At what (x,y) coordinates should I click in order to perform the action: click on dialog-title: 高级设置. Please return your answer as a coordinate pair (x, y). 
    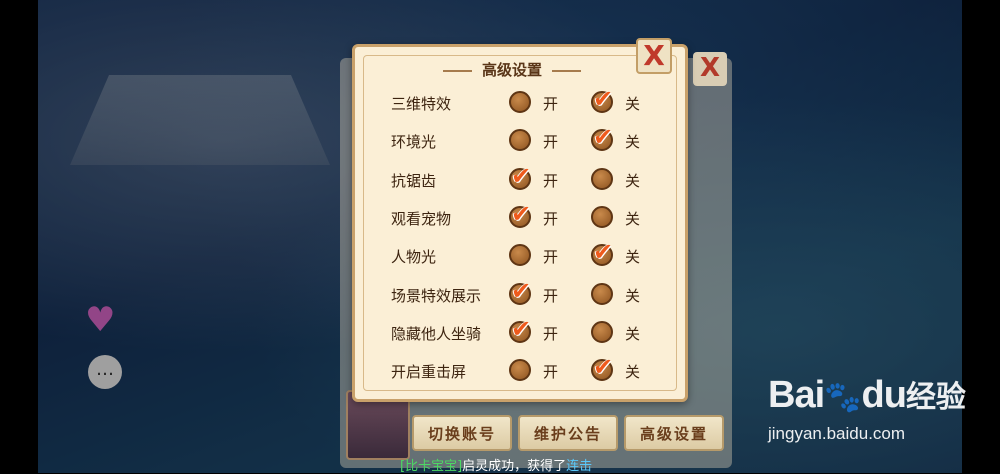
    Looking at the image, I should click on (511, 70).